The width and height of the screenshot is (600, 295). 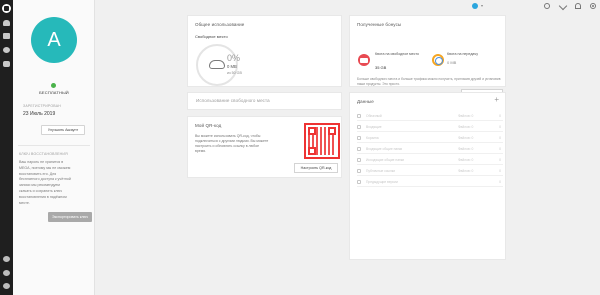 What do you see at coordinates (6, 50) in the screenshot?
I see `contacts-icon` at bounding box center [6, 50].